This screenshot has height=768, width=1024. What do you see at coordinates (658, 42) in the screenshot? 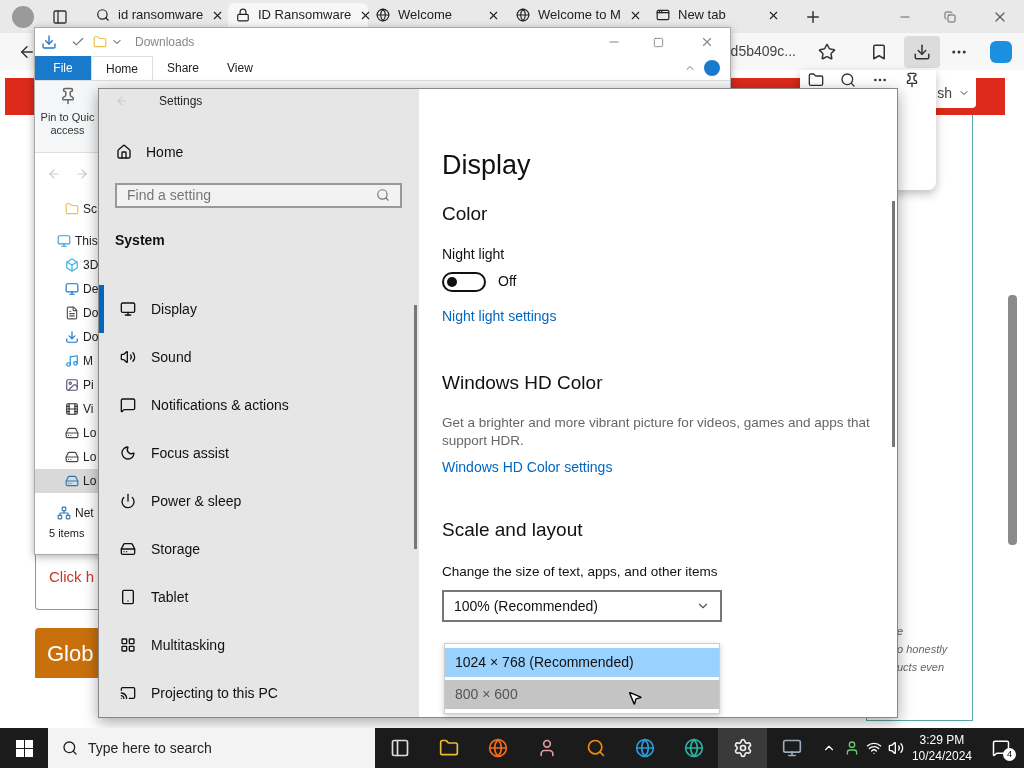
I see `maximize-icon` at bounding box center [658, 42].